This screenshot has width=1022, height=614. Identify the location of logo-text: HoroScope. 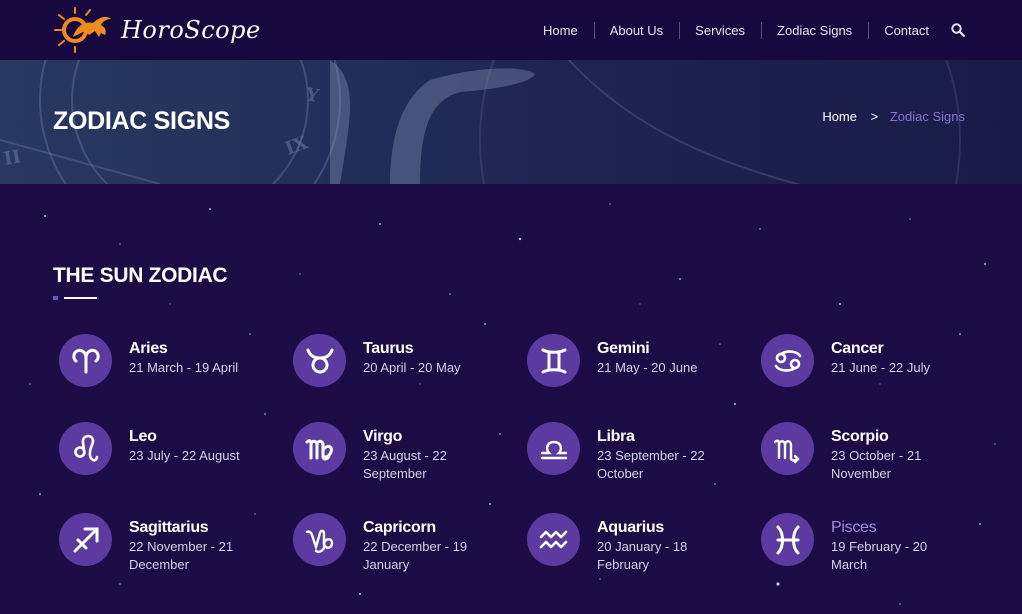
(191, 30).